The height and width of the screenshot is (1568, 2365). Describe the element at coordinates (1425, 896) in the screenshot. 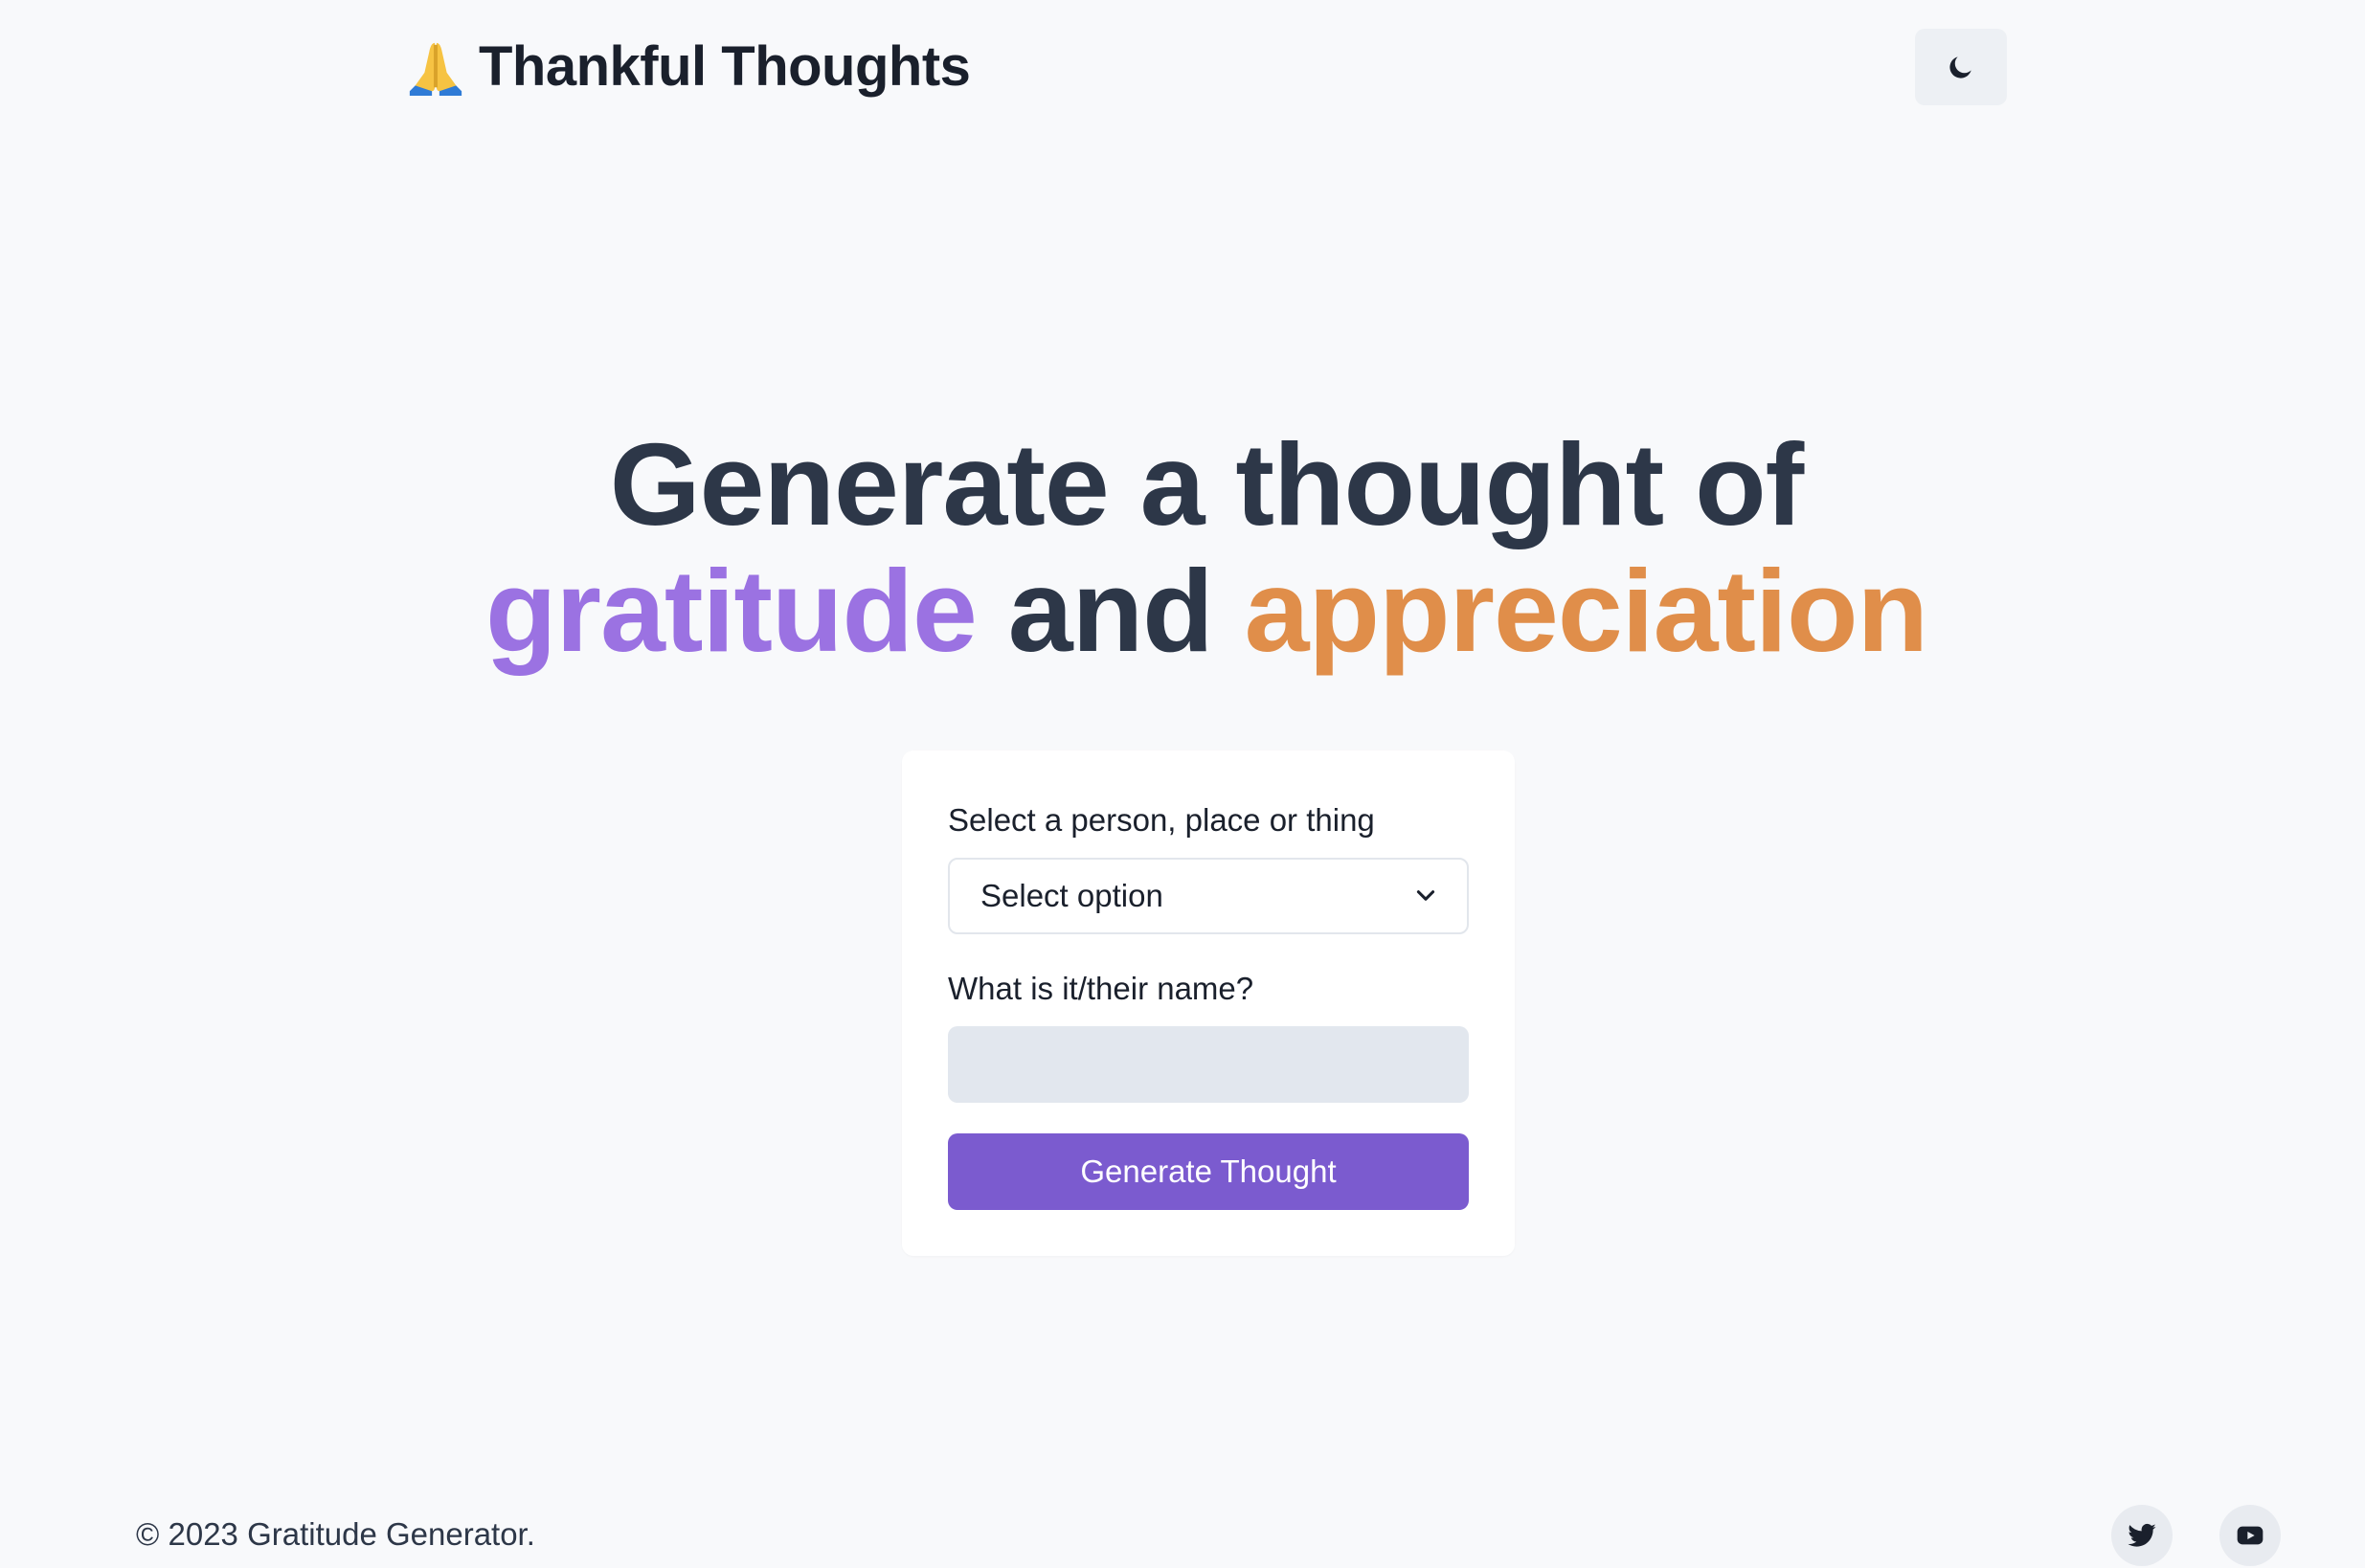

I see `chevron-down-icon` at that location.